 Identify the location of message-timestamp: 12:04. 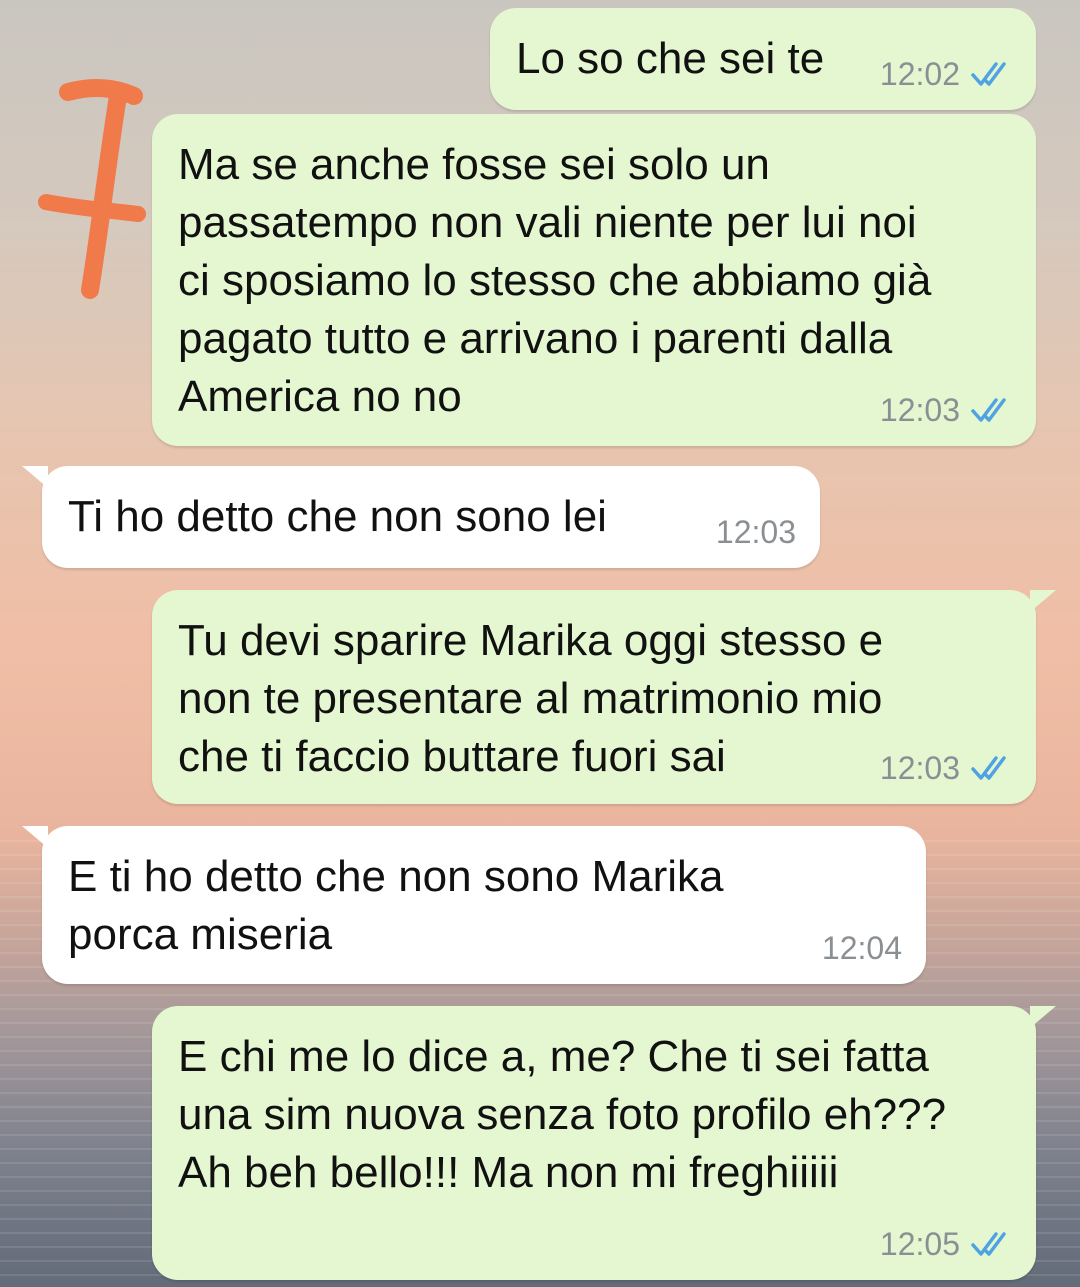
(861, 948).